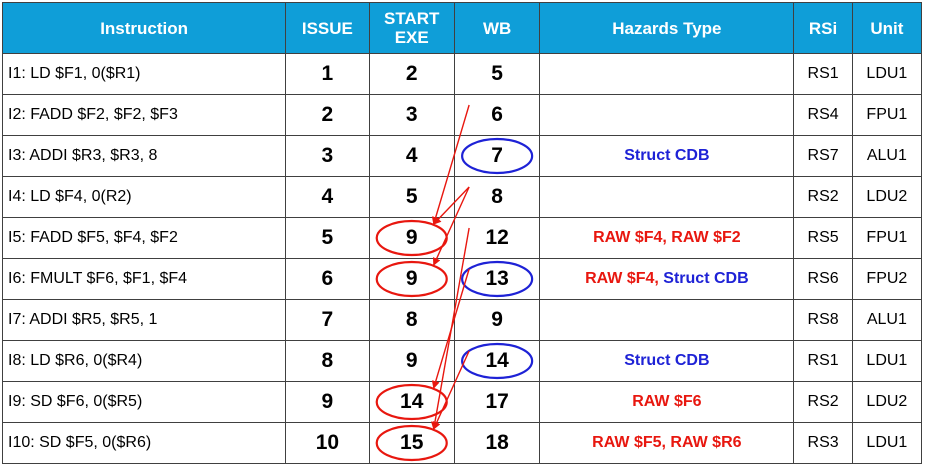 This screenshot has height=474, width=926. I want to click on issue-cell: 2, so click(327, 115).